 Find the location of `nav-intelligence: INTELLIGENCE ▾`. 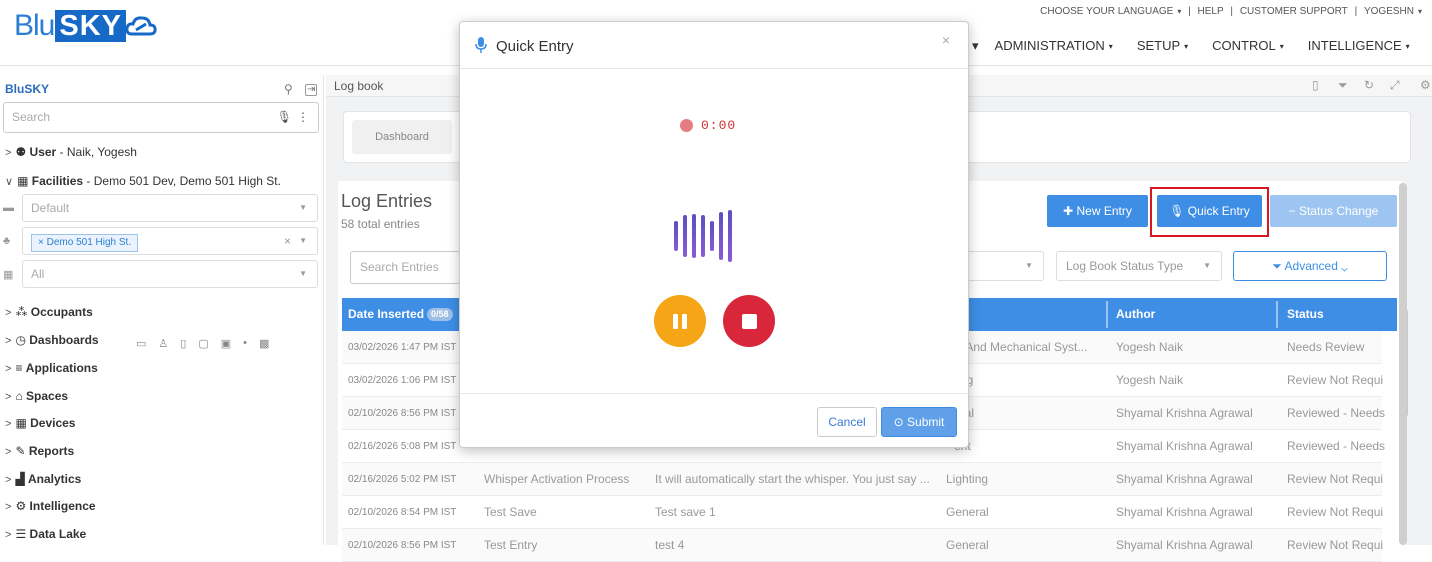

nav-intelligence: INTELLIGENCE ▾ is located at coordinates (1359, 46).